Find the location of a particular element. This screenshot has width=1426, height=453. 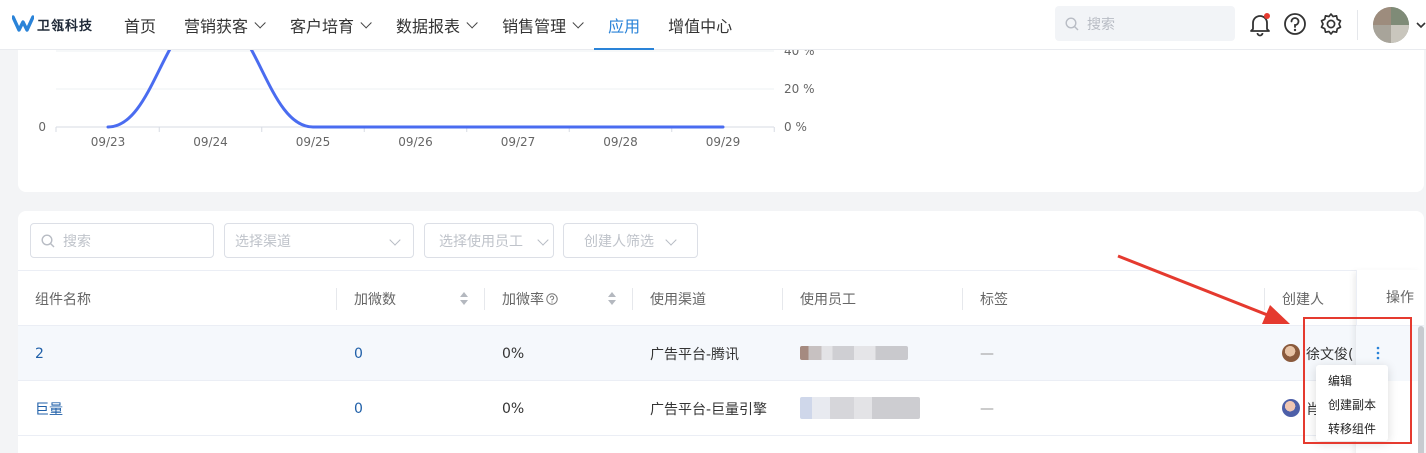

channel-select: 选择渠道 is located at coordinates (319, 240).